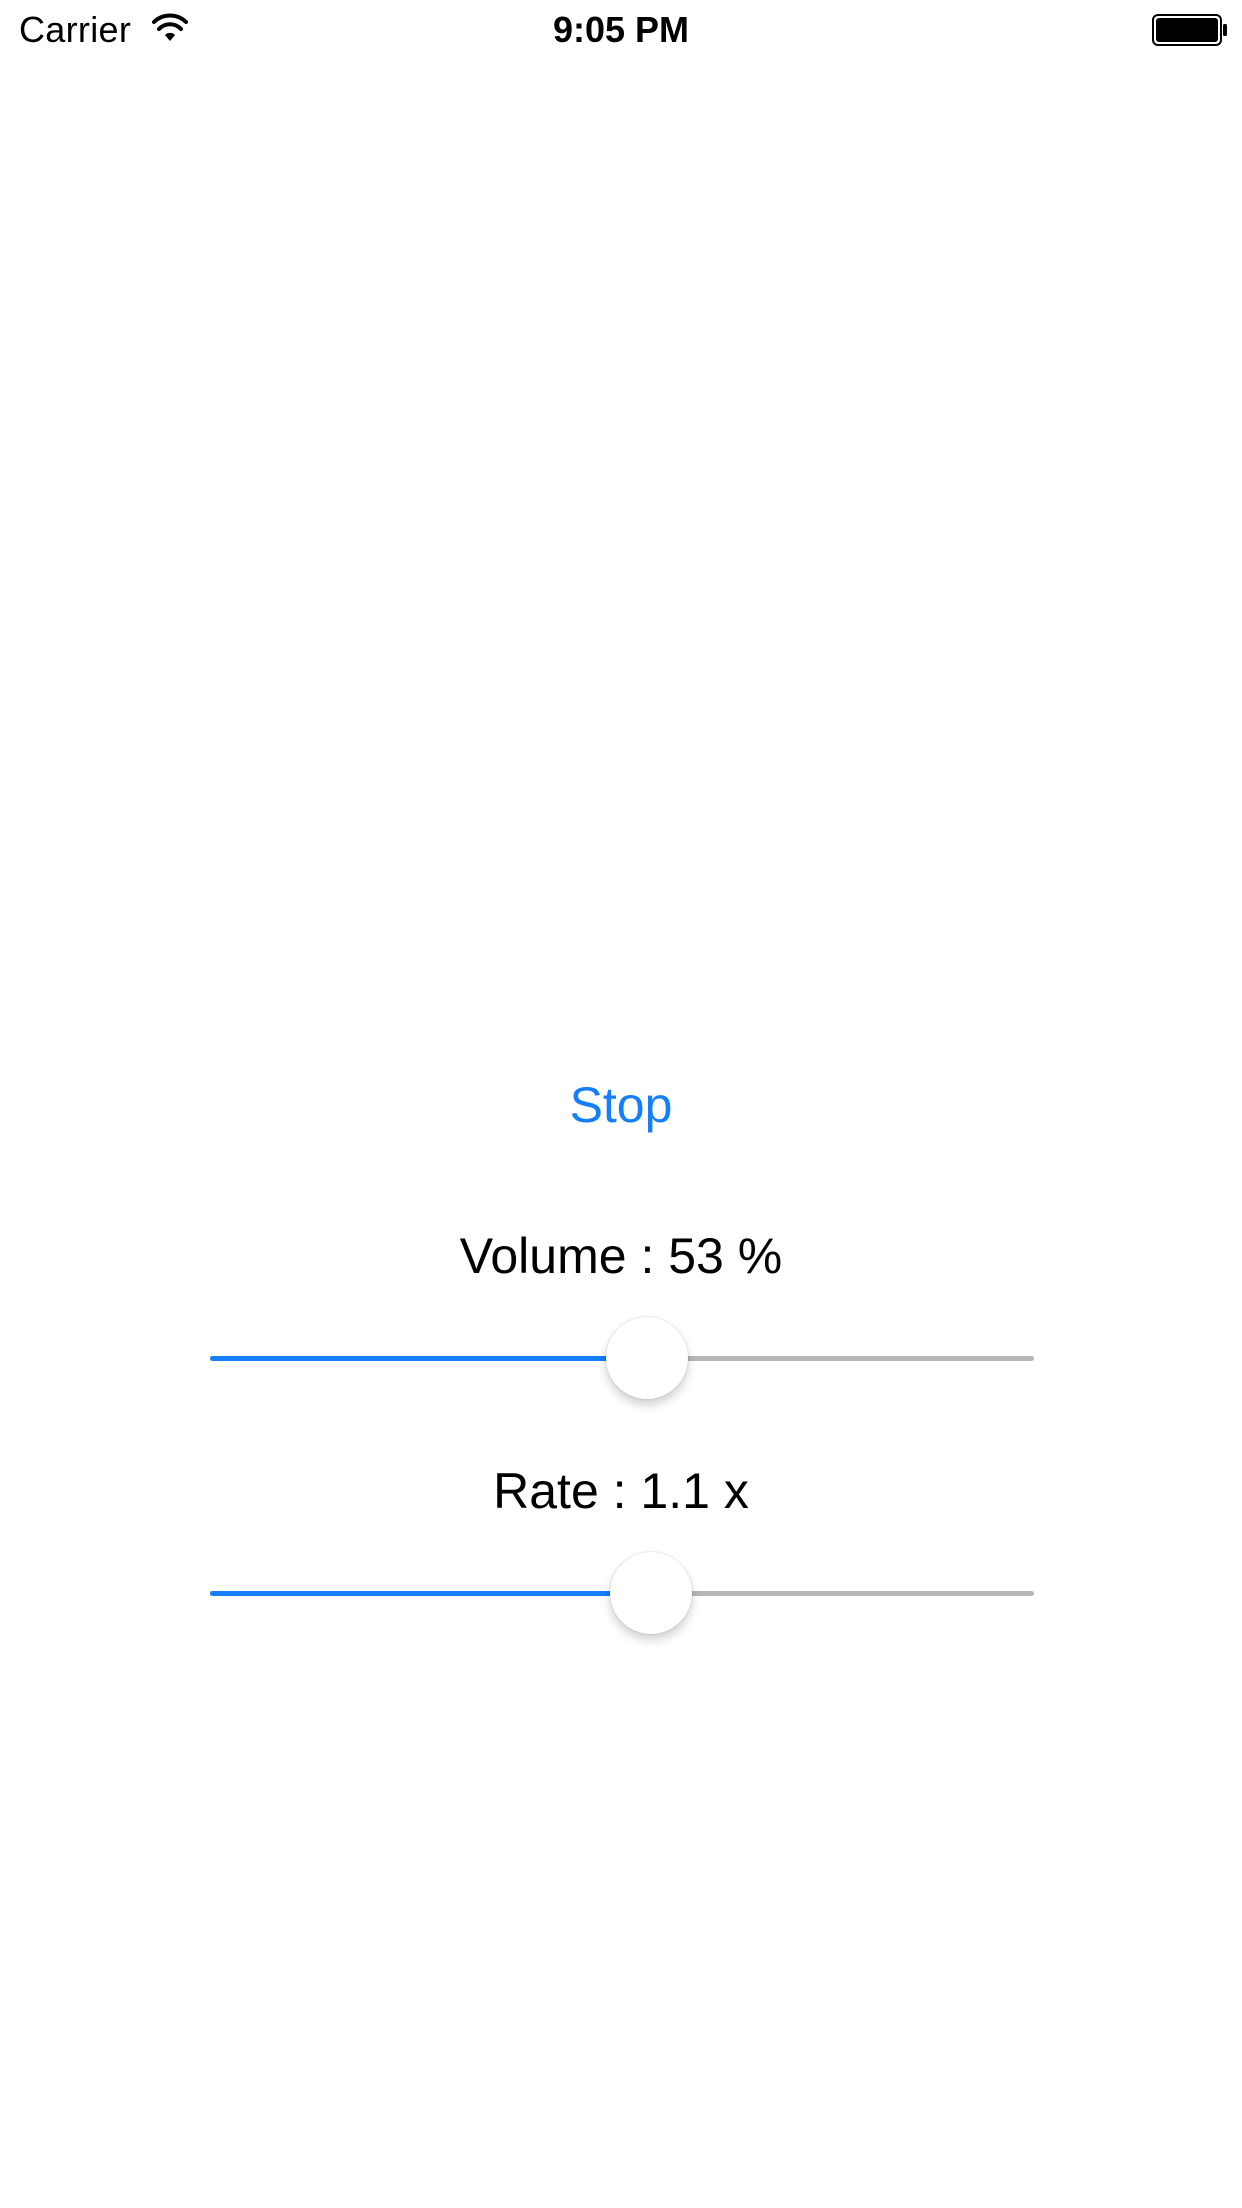 This screenshot has height=2208, width=1242. I want to click on status-time: 9:05 PM, so click(621, 29).